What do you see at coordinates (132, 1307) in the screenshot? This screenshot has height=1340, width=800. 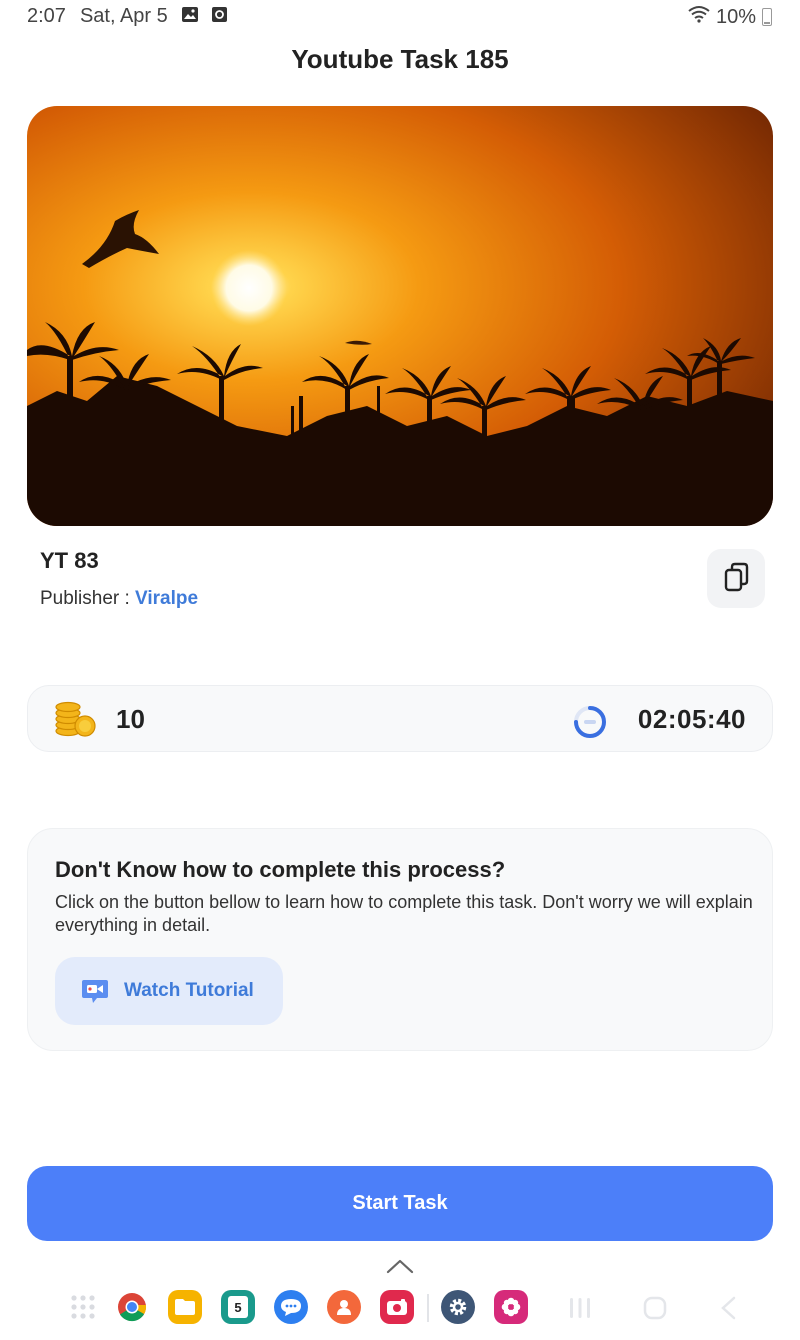 I see `chrome-icon` at bounding box center [132, 1307].